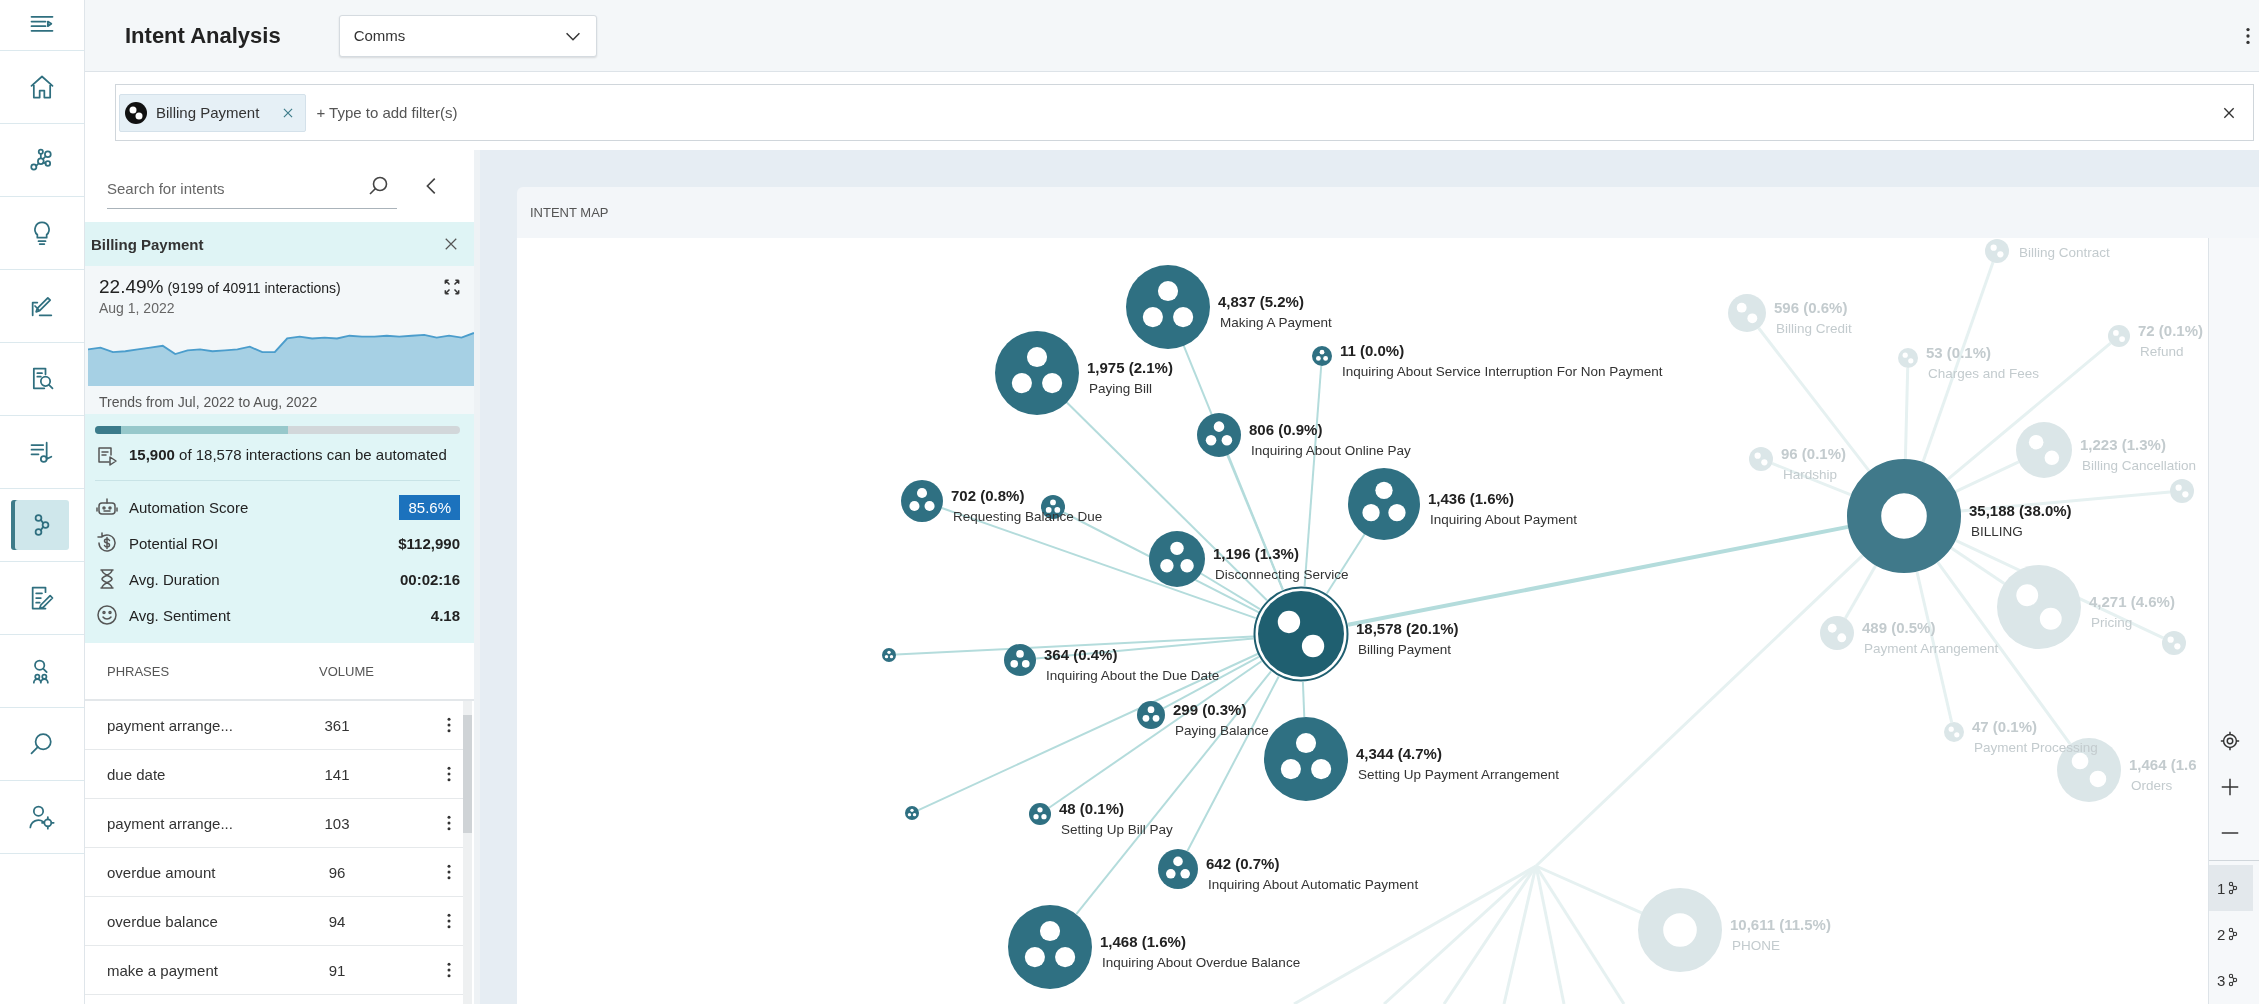 The width and height of the screenshot is (2259, 1004). Describe the element at coordinates (189, 507) in the screenshot. I see `metric-label: Automation Score` at that location.